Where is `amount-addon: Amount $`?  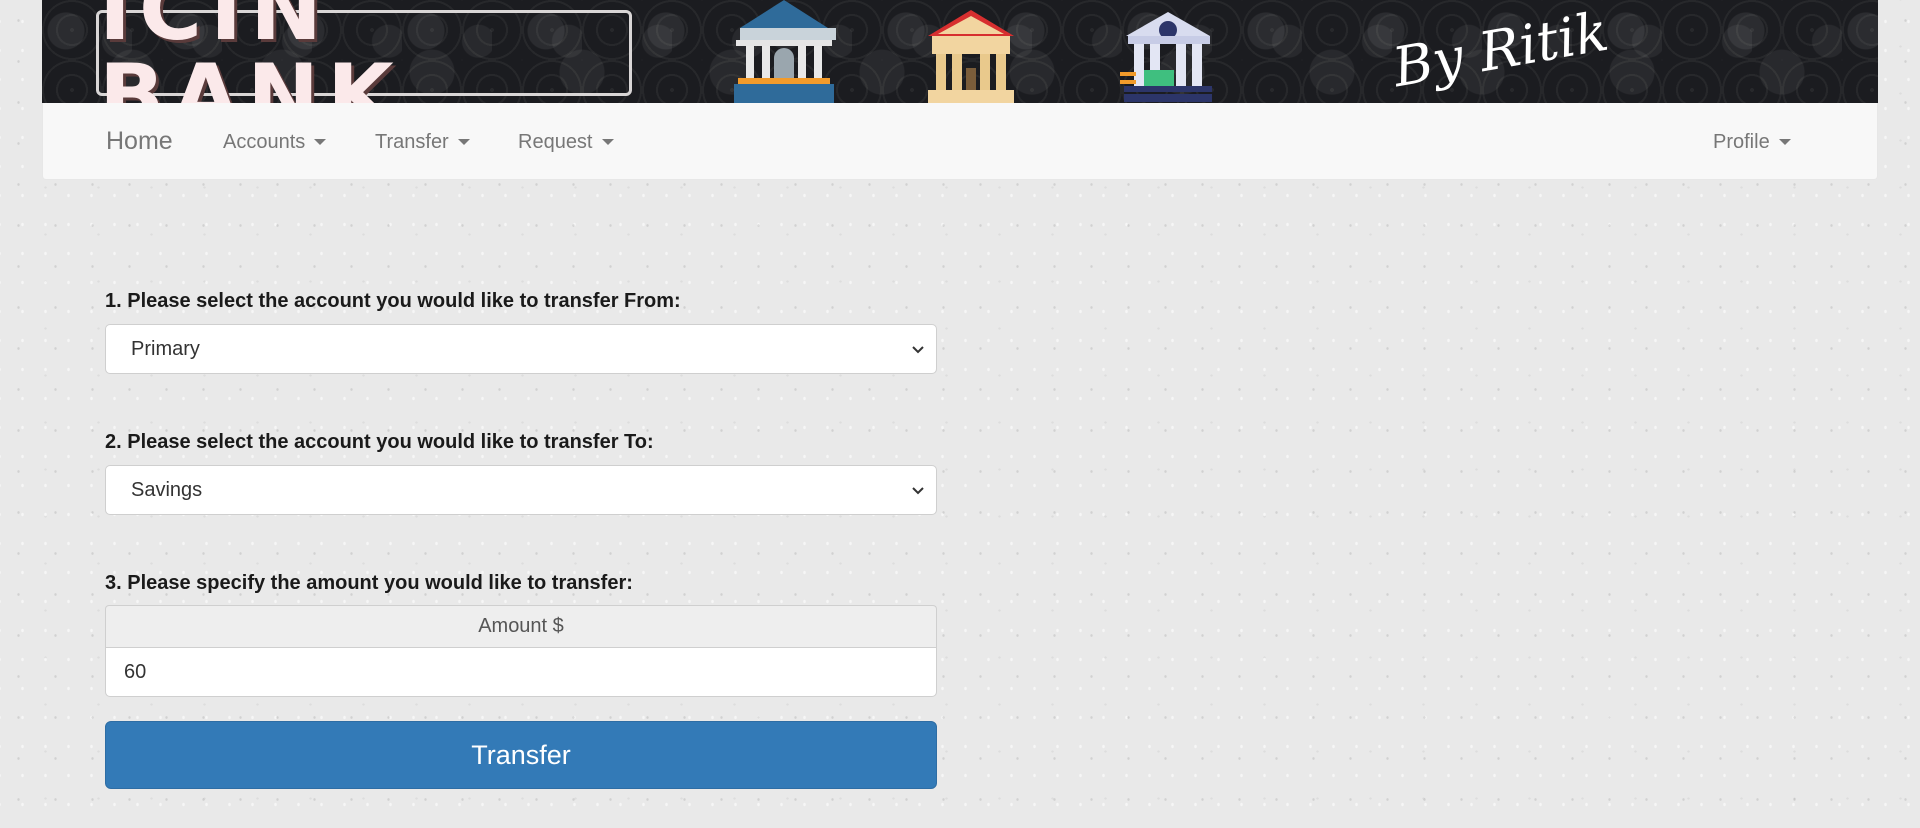
amount-addon: Amount $ is located at coordinates (521, 626).